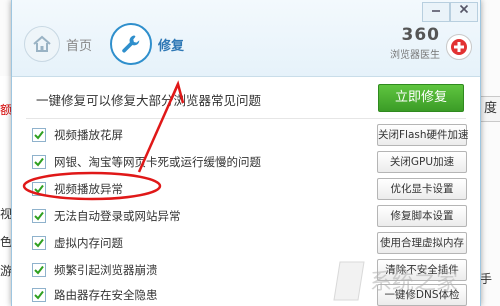 The image size is (500, 306). I want to click on medical-cross-icon, so click(459, 47).